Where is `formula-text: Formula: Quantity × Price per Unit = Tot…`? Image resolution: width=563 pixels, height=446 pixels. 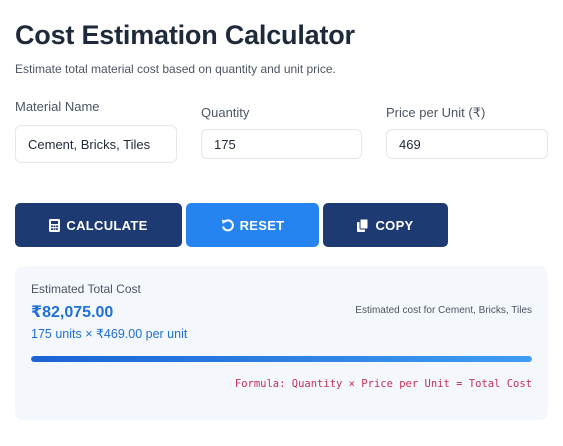 formula-text: Formula: Quantity × Price per Unit = Tot… is located at coordinates (383, 384).